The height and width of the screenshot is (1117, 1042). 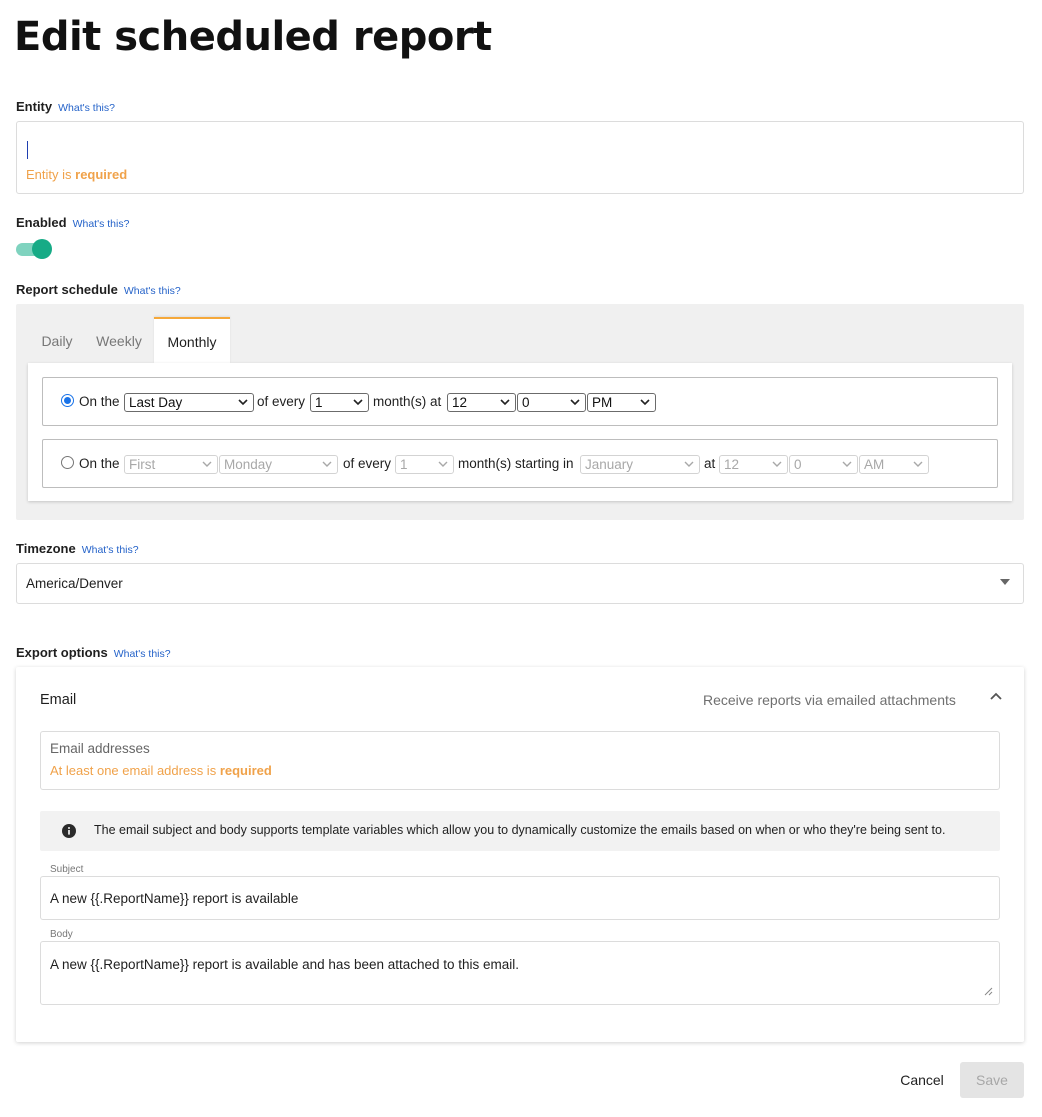 What do you see at coordinates (58, 700) in the screenshot?
I see `email-title: Email` at bounding box center [58, 700].